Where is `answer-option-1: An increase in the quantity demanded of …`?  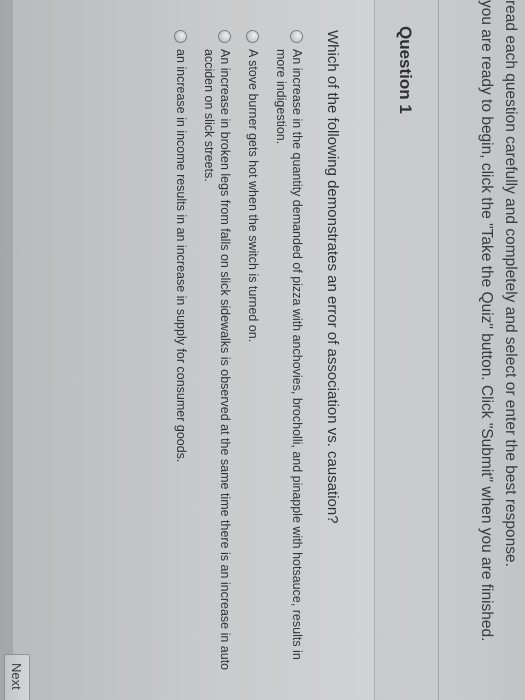 answer-option-1: An increase in the quantity demanded of … is located at coordinates (289, 360).